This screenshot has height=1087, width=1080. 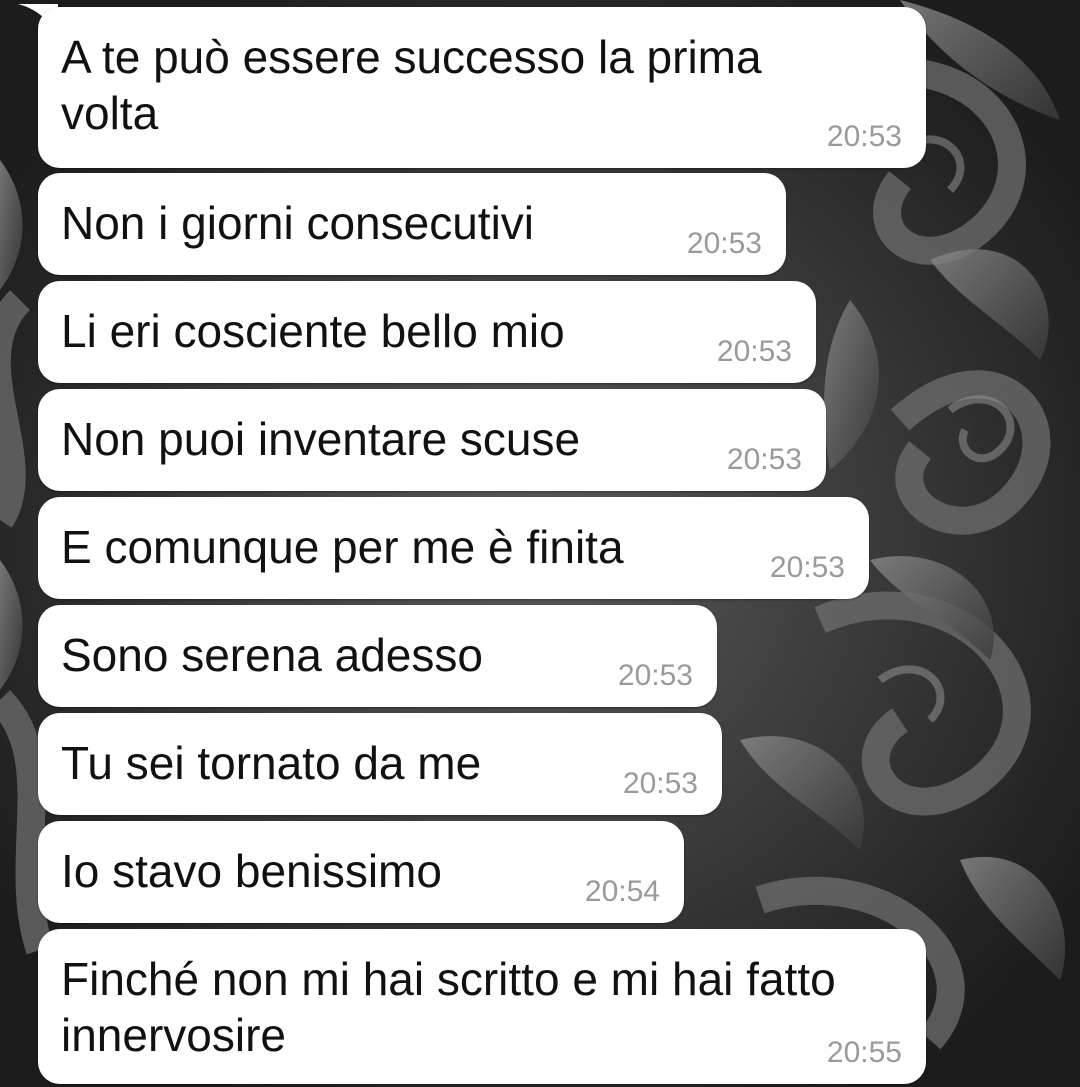 I want to click on message-text: Io stavo benissimo, so click(x=251, y=871).